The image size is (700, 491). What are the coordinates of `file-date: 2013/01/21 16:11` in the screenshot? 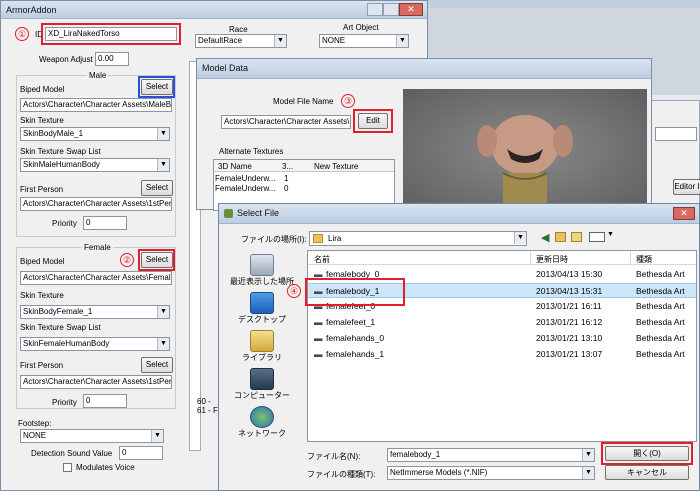 It's located at (569, 306).